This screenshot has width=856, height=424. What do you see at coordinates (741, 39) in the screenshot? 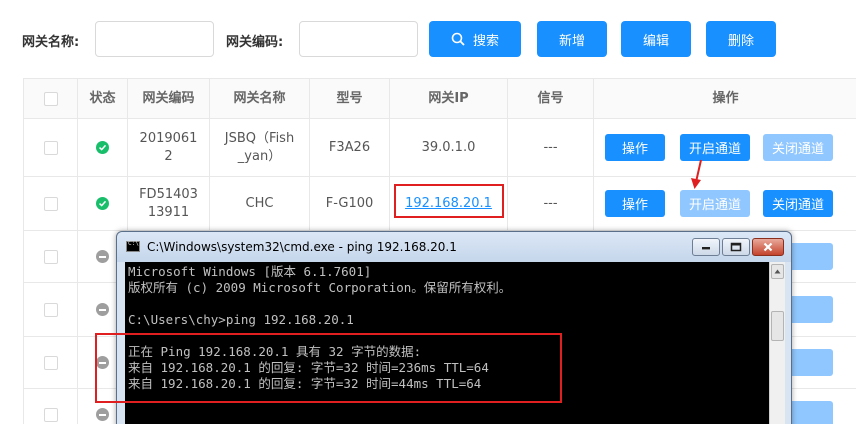
I see `delete-button: 删除` at bounding box center [741, 39].